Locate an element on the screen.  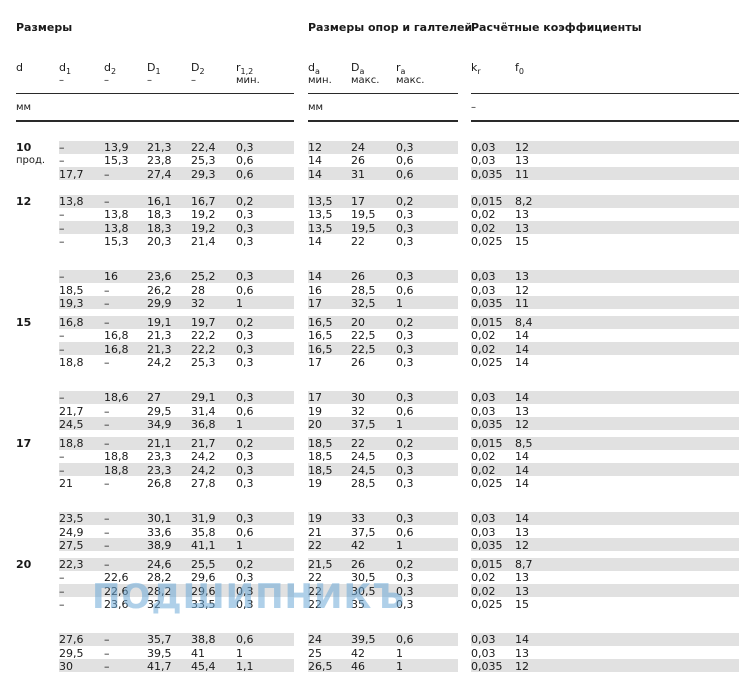
table-cell: 22 is located at coordinates (315, 545).